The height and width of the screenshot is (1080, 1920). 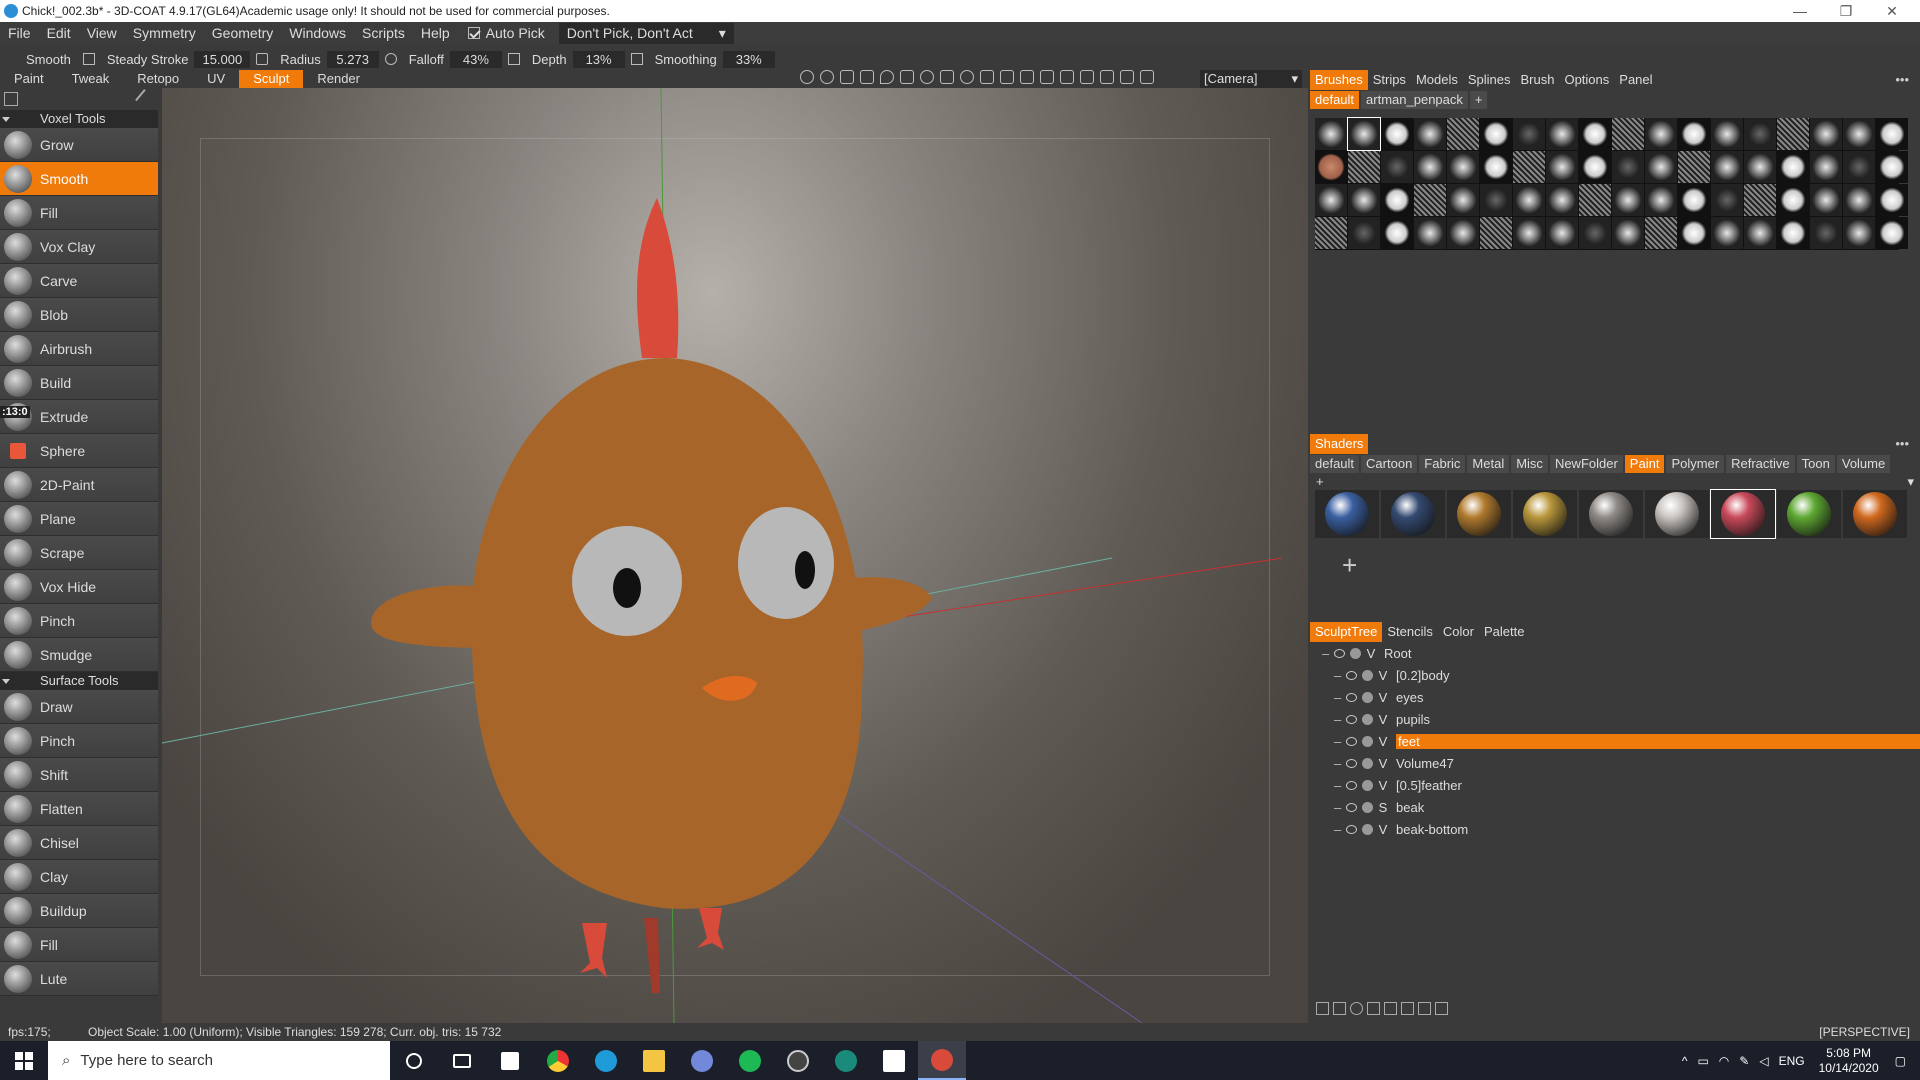 I want to click on volume-icon: ◁, so click(x=1763, y=1061).